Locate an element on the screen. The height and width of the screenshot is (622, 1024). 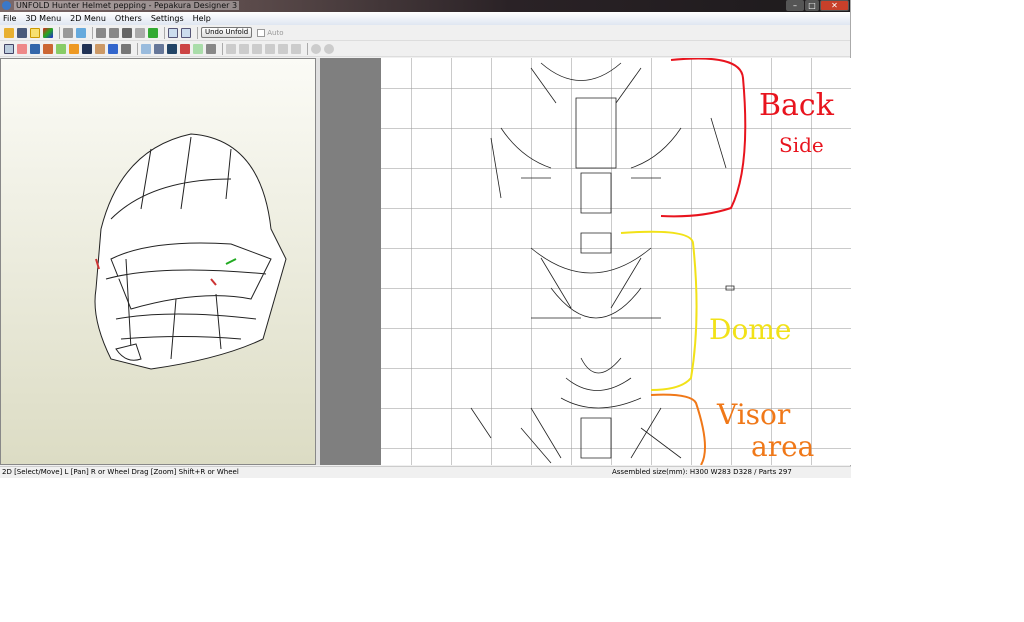
split-view-icon is located at coordinates (173, 32).